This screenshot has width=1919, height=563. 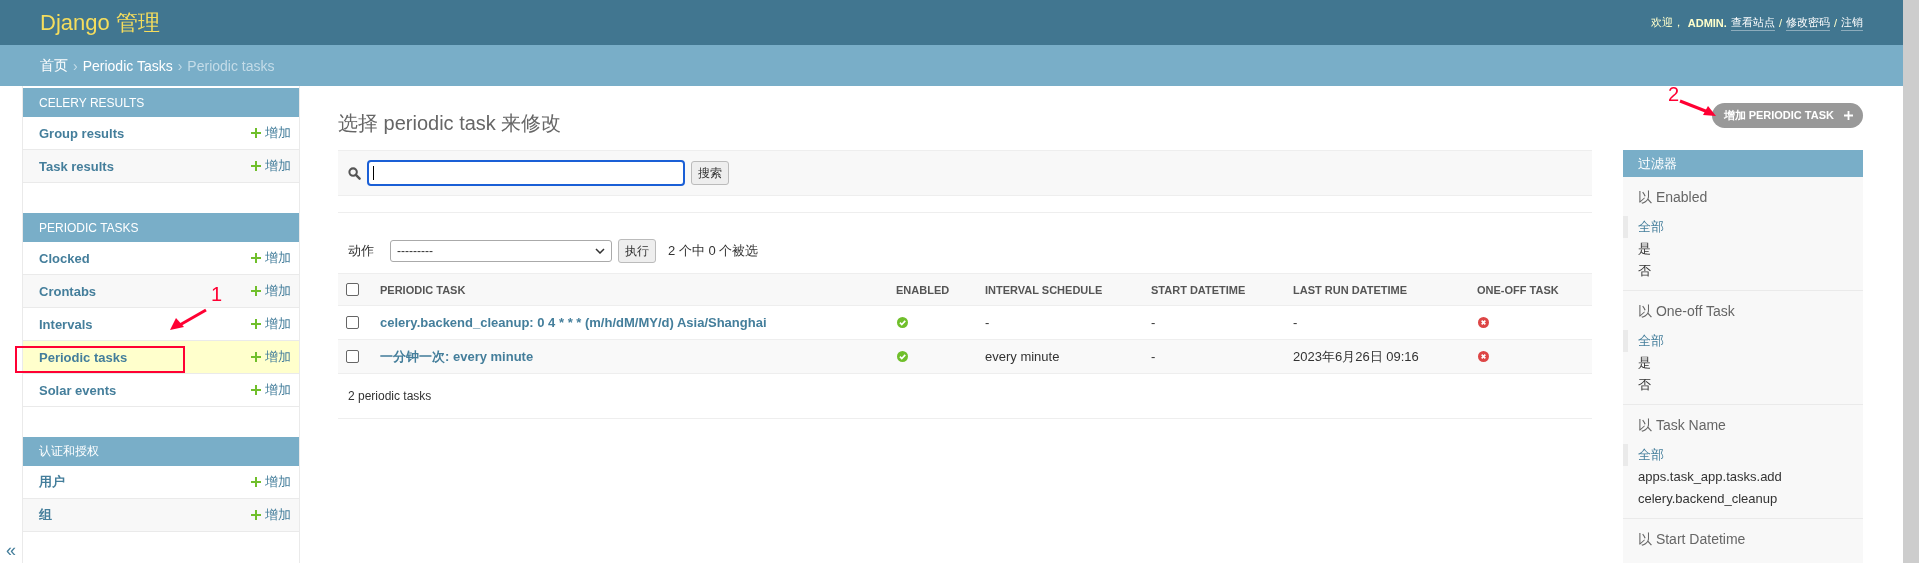 I want to click on sidebar-item: Periodic tasks 增加, so click(x=161, y=357).